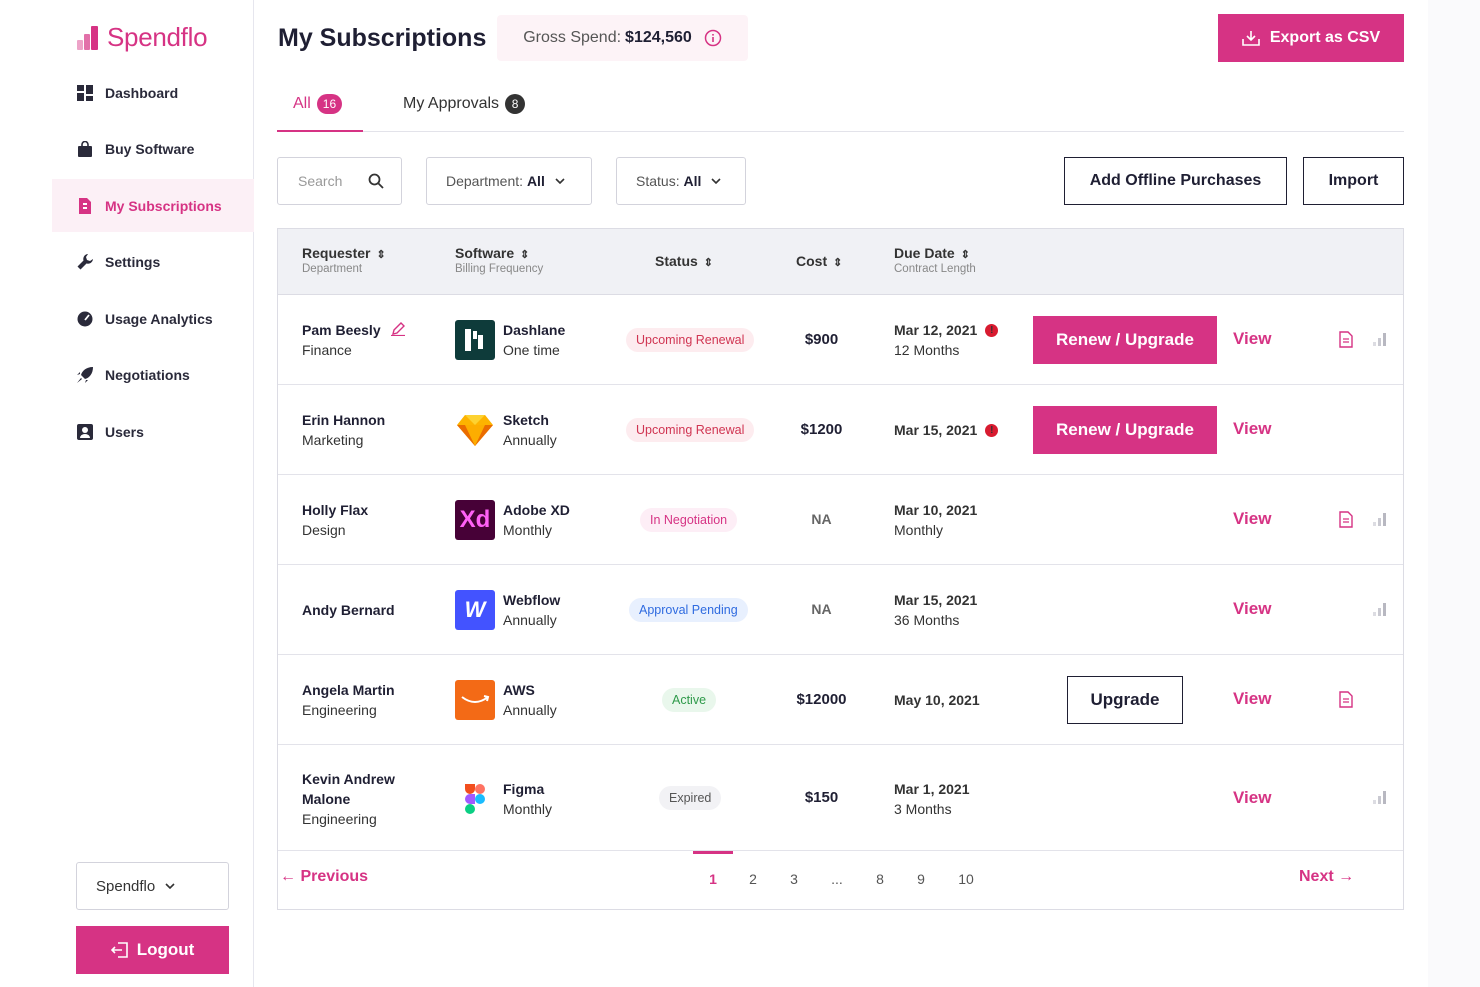 The height and width of the screenshot is (987, 1480). What do you see at coordinates (935, 260) in the screenshot?
I see `column-header-due-date: Due Date ⇕ Contract Length` at bounding box center [935, 260].